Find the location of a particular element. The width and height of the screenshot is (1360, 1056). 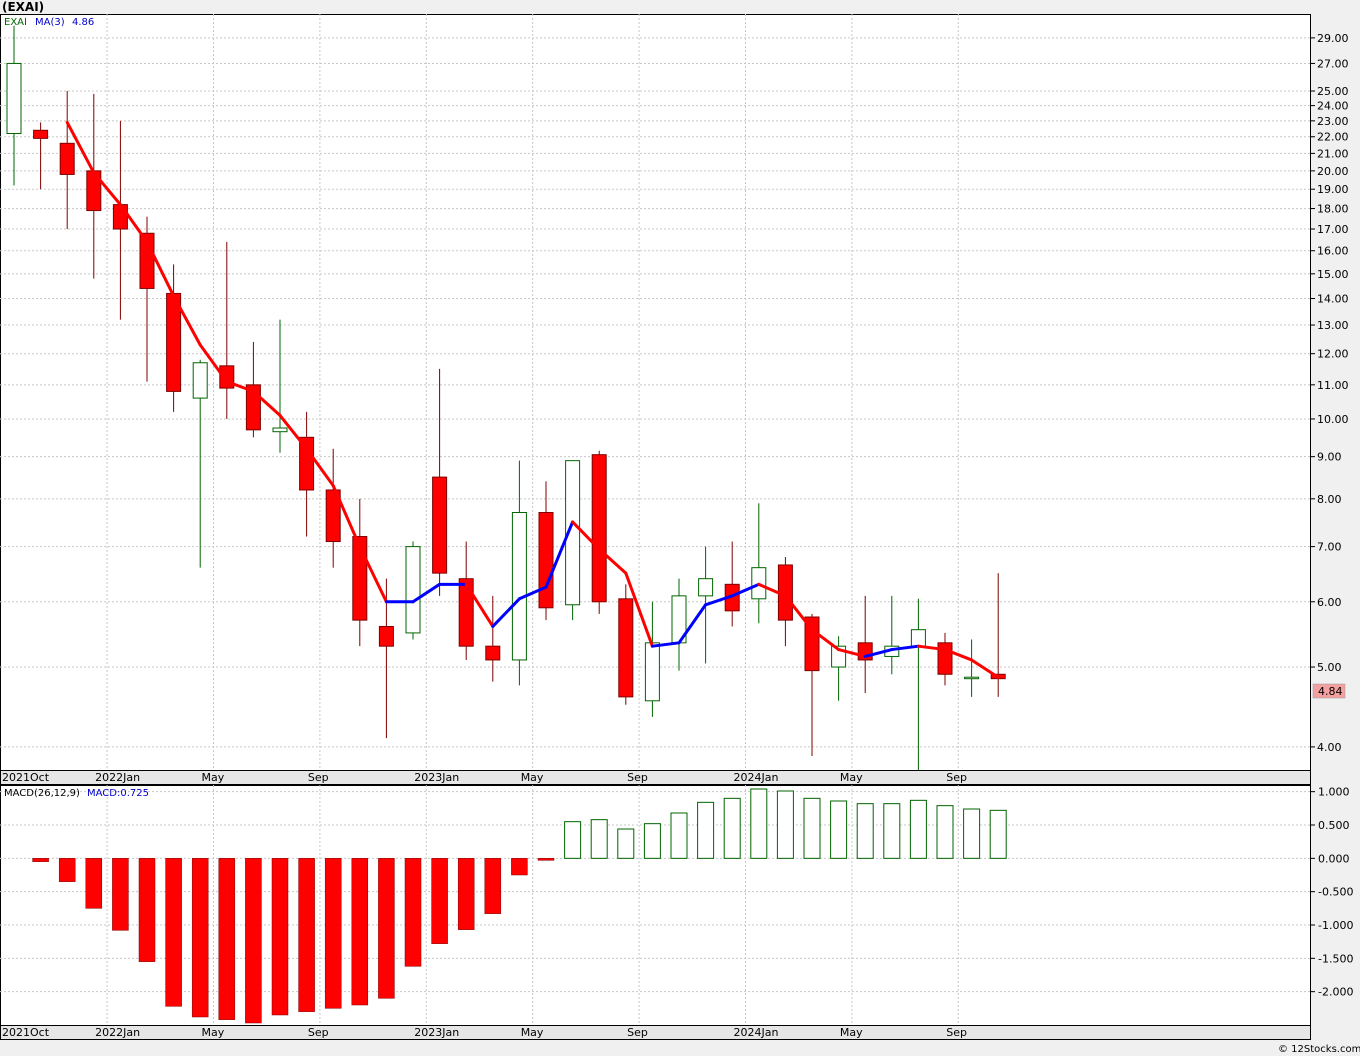

legend-macd-label: MACD(26,12,9) is located at coordinates (42, 793).